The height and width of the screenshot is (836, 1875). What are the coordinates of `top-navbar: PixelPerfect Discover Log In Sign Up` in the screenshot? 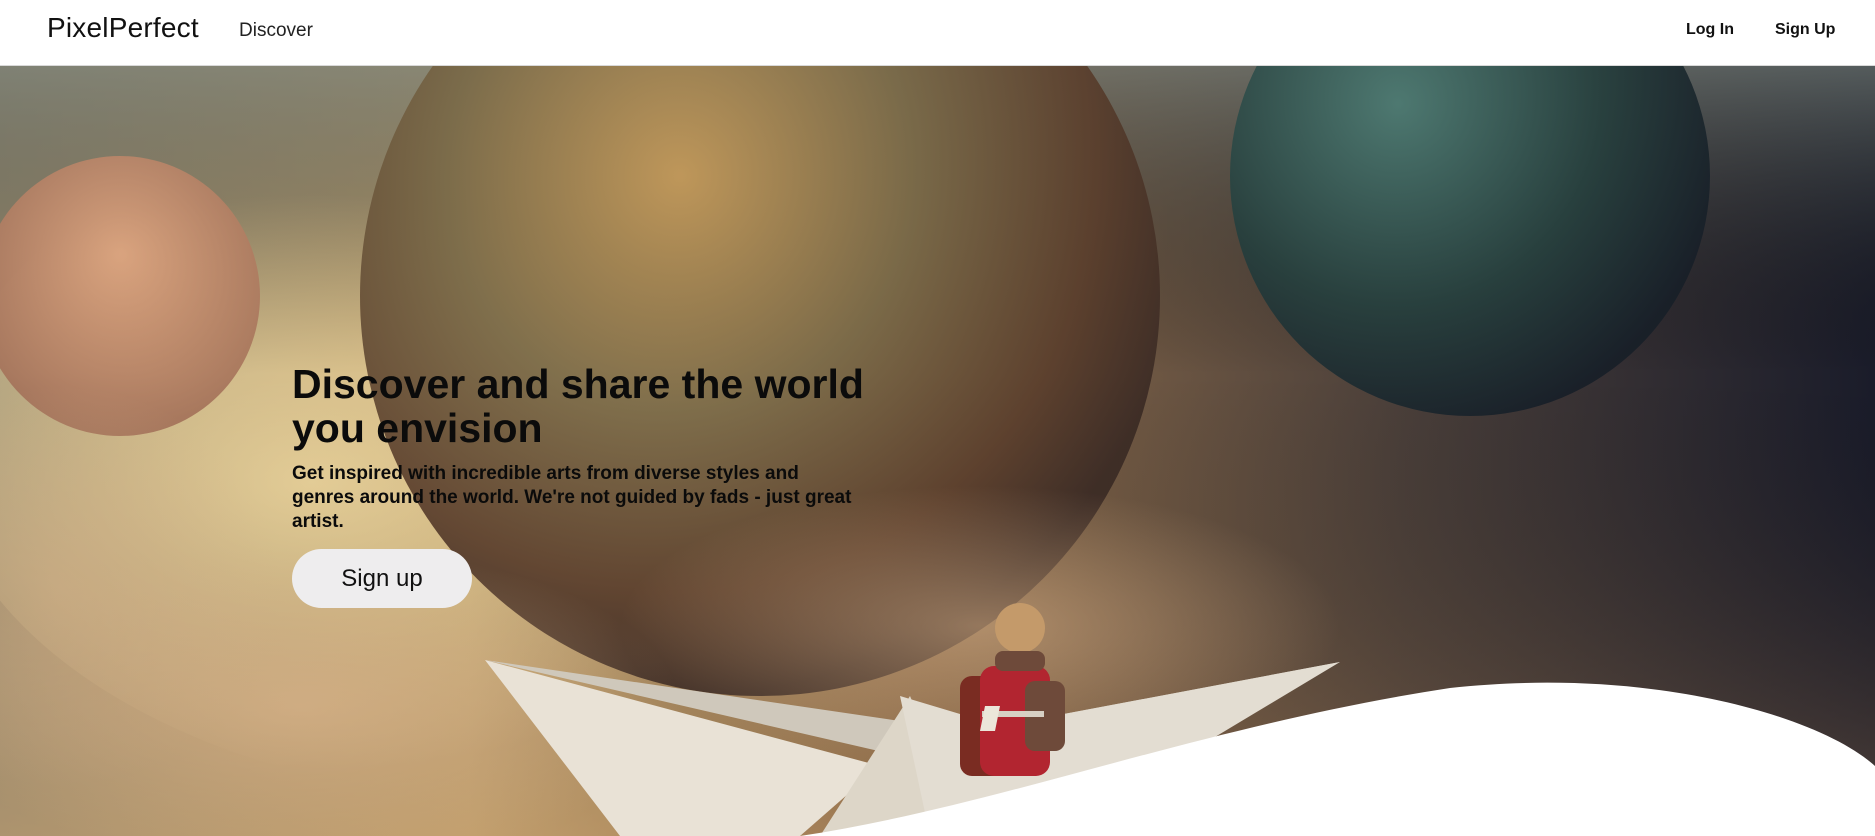 It's located at (937, 33).